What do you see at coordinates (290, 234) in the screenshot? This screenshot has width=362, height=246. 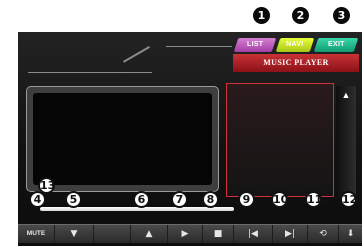 I see `next-icon: ▶|` at bounding box center [290, 234].